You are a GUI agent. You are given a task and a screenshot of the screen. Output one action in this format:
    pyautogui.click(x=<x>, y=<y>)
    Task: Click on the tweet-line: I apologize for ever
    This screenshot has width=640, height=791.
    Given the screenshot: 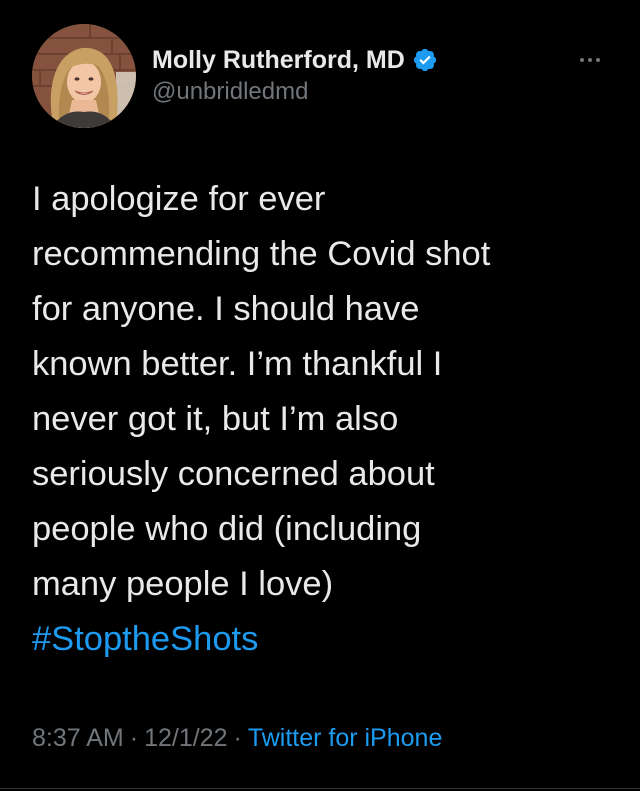 What is the action you would take?
    pyautogui.click(x=179, y=199)
    